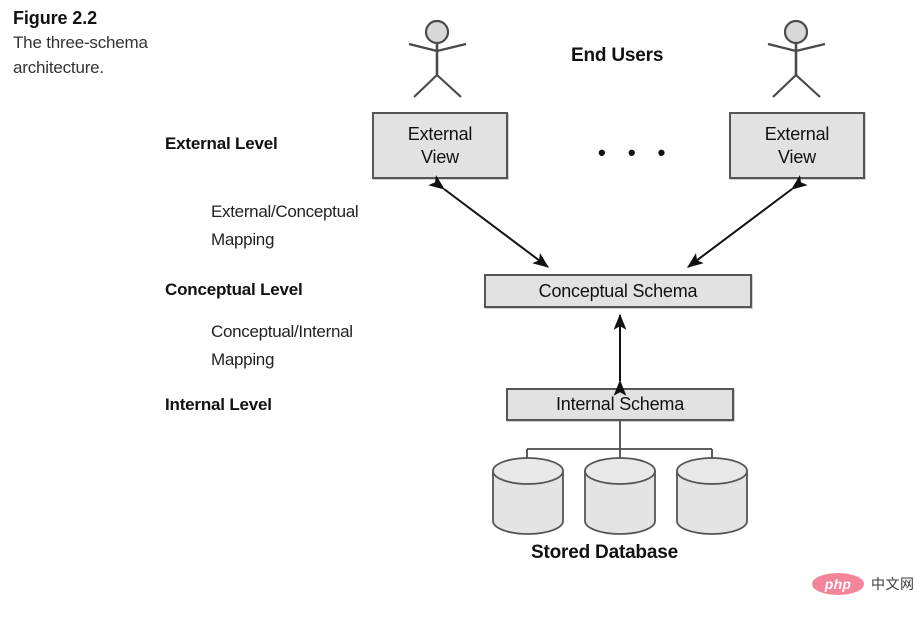  I want to click on arrow-external-left-to-conceptual, so click(488, 221).